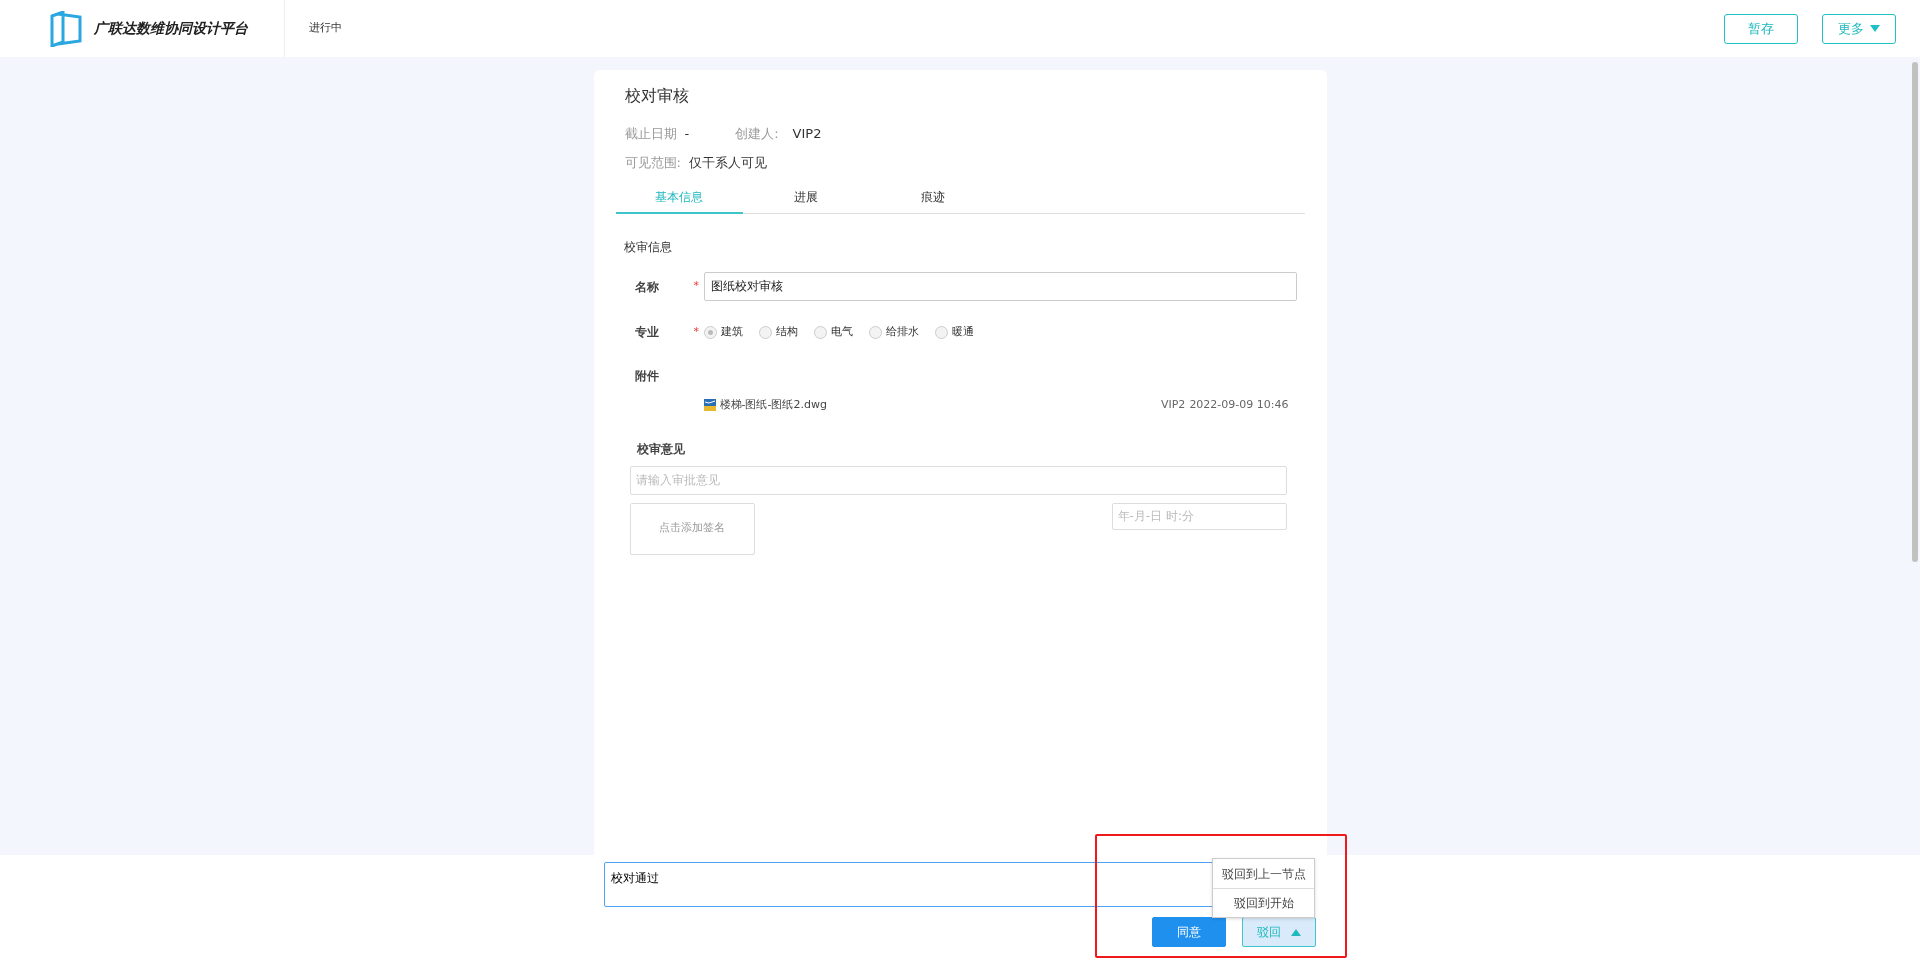  Describe the element at coordinates (648, 247) in the screenshot. I see `section-title: 校审信息` at that location.